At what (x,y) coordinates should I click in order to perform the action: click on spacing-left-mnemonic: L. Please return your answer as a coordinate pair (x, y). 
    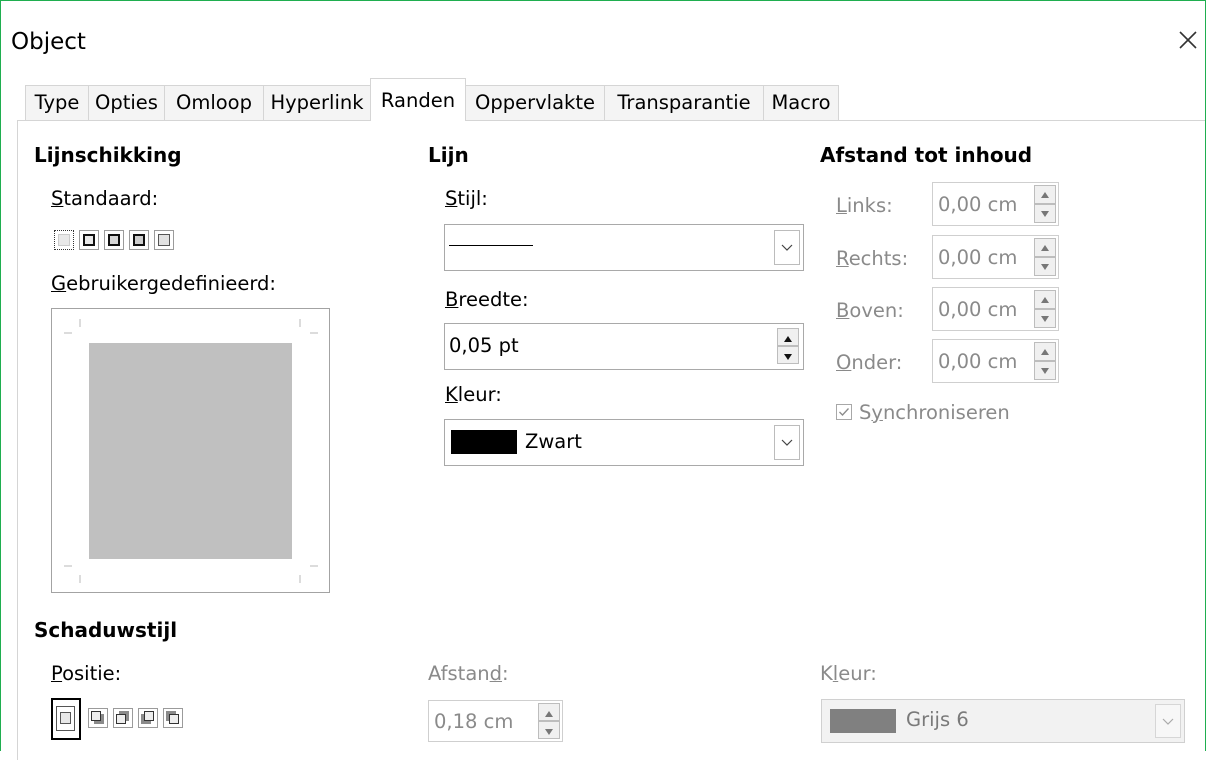
    Looking at the image, I should click on (841, 205).